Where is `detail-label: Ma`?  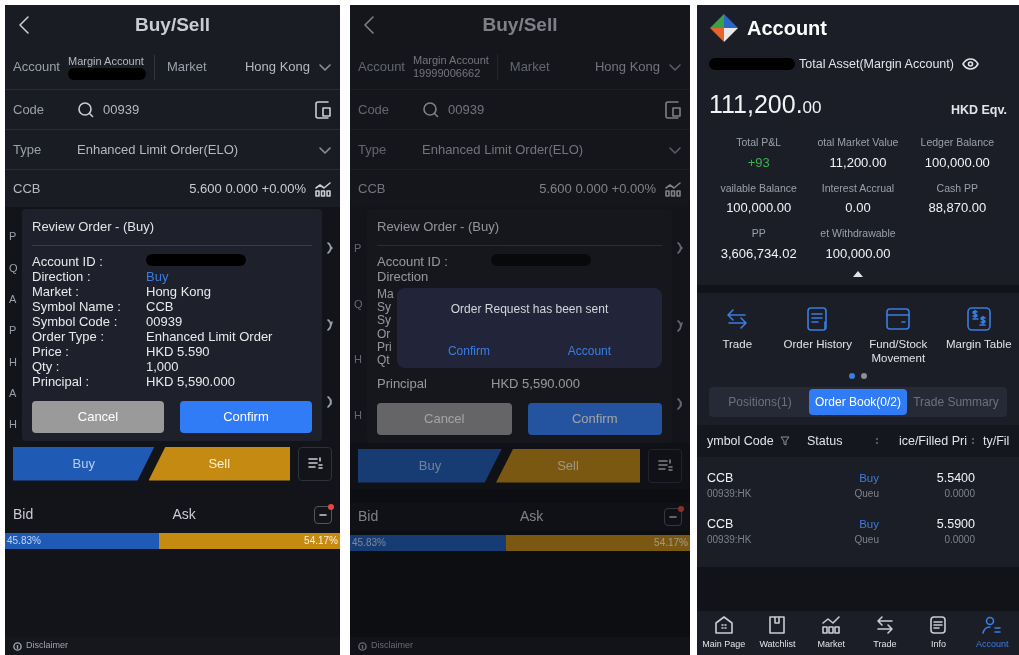
detail-label: Ma is located at coordinates (385, 294).